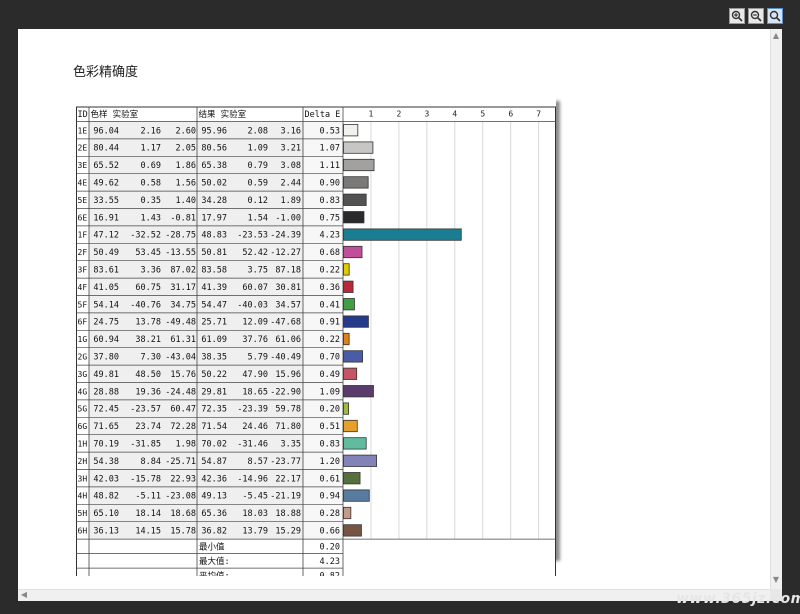 The image size is (800, 614). What do you see at coordinates (330, 305) in the screenshot?
I see `delta-e-value: 0.41` at bounding box center [330, 305].